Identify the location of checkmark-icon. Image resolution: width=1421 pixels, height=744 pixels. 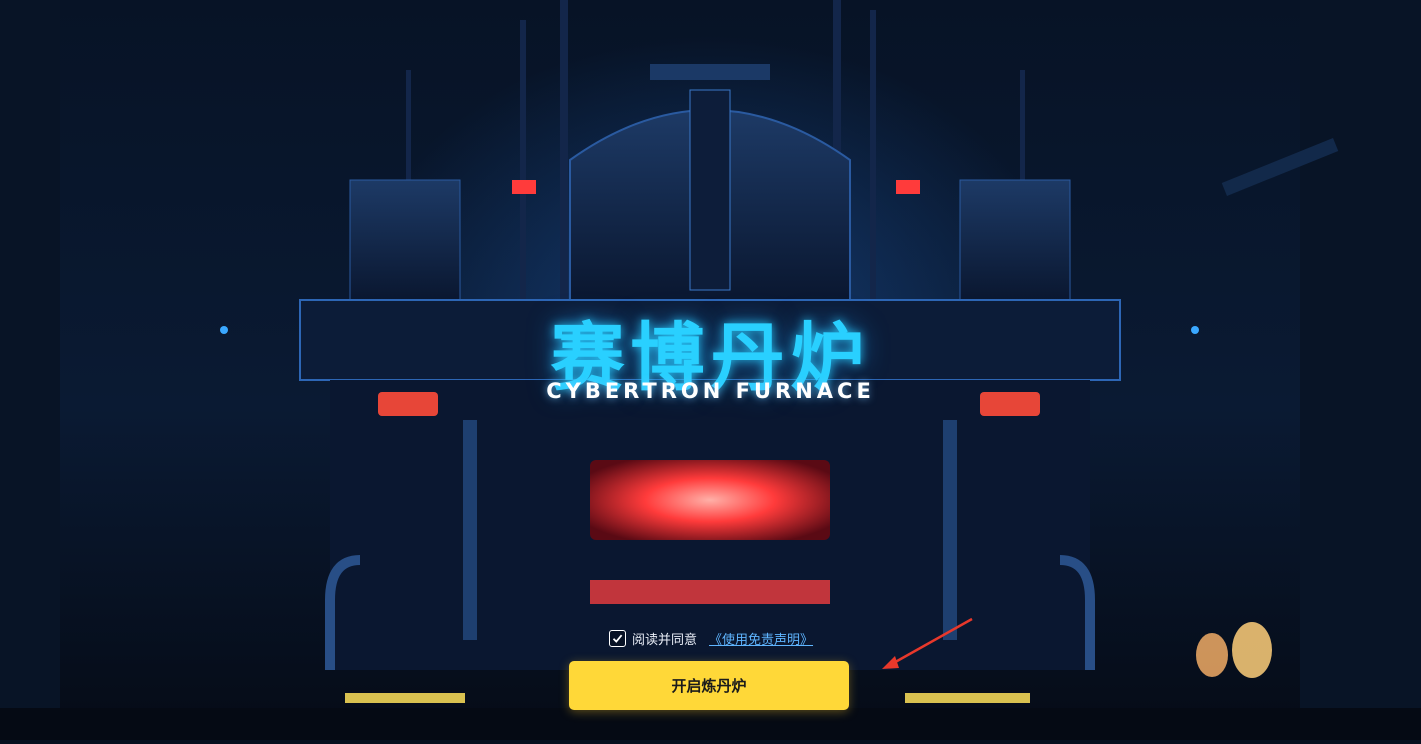
(617, 638).